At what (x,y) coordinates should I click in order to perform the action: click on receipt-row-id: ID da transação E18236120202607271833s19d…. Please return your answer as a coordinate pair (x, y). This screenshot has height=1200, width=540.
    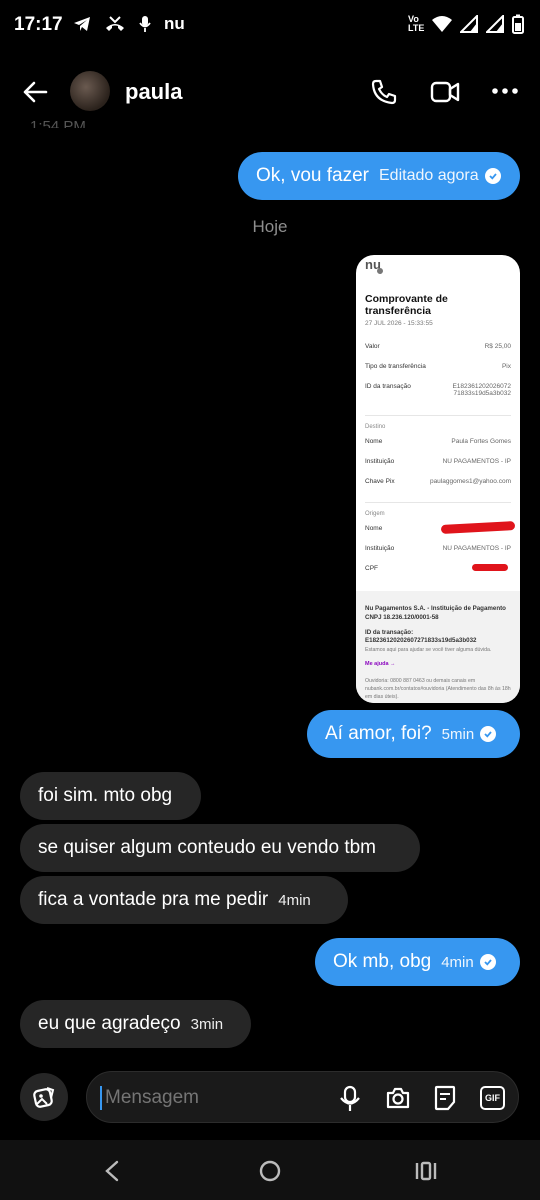
    Looking at the image, I should click on (438, 390).